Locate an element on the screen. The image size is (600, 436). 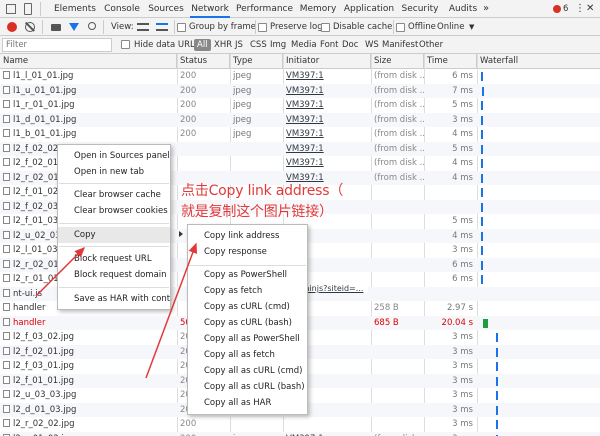
annotation-arrow-to-copy-link is located at coordinates (171, 310).